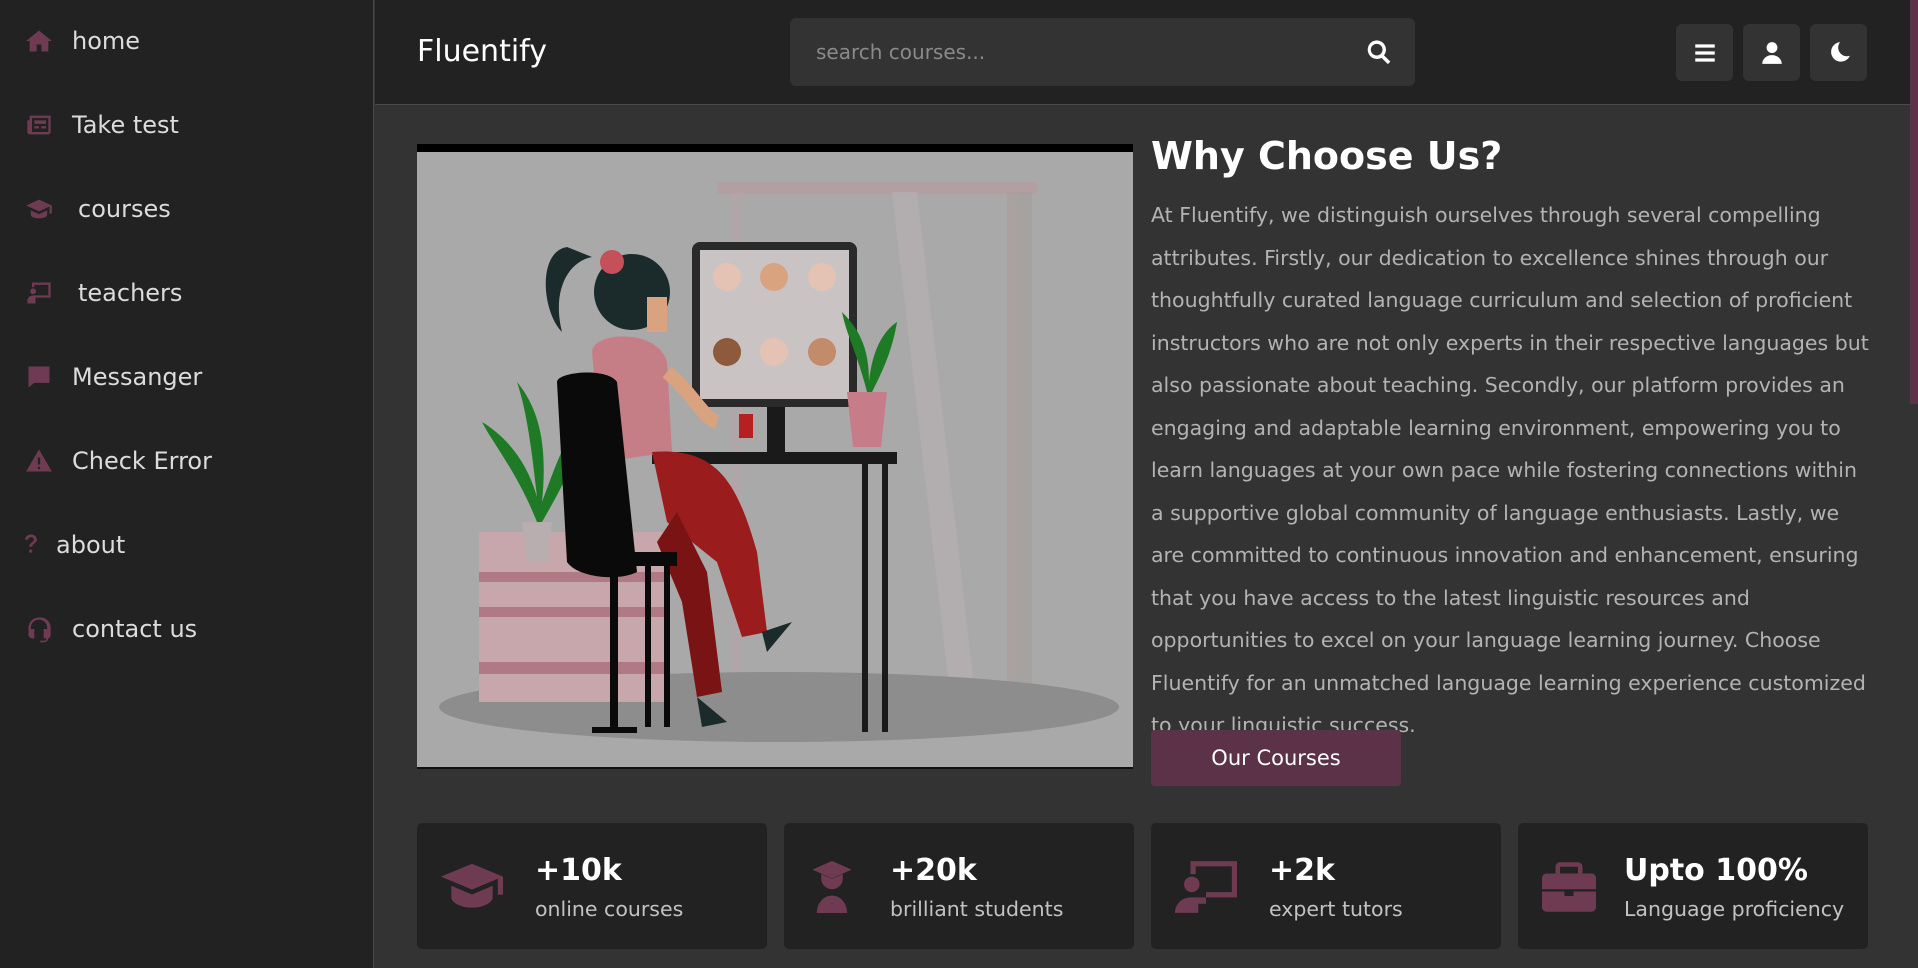 The image size is (1918, 968). I want to click on menu-icon, so click(1704, 52).